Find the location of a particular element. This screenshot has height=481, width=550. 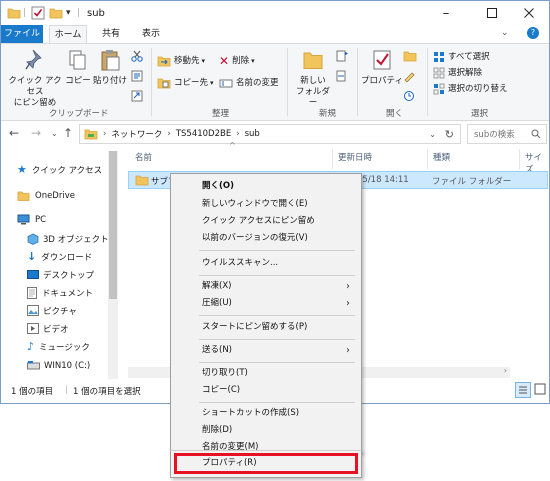

maximize-button is located at coordinates (492, 13).